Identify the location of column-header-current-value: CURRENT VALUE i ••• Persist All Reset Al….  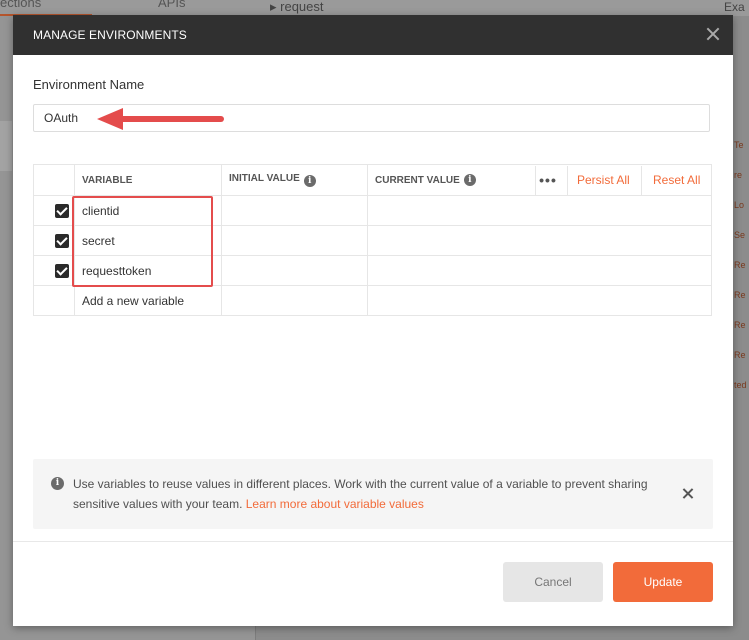
(539, 180).